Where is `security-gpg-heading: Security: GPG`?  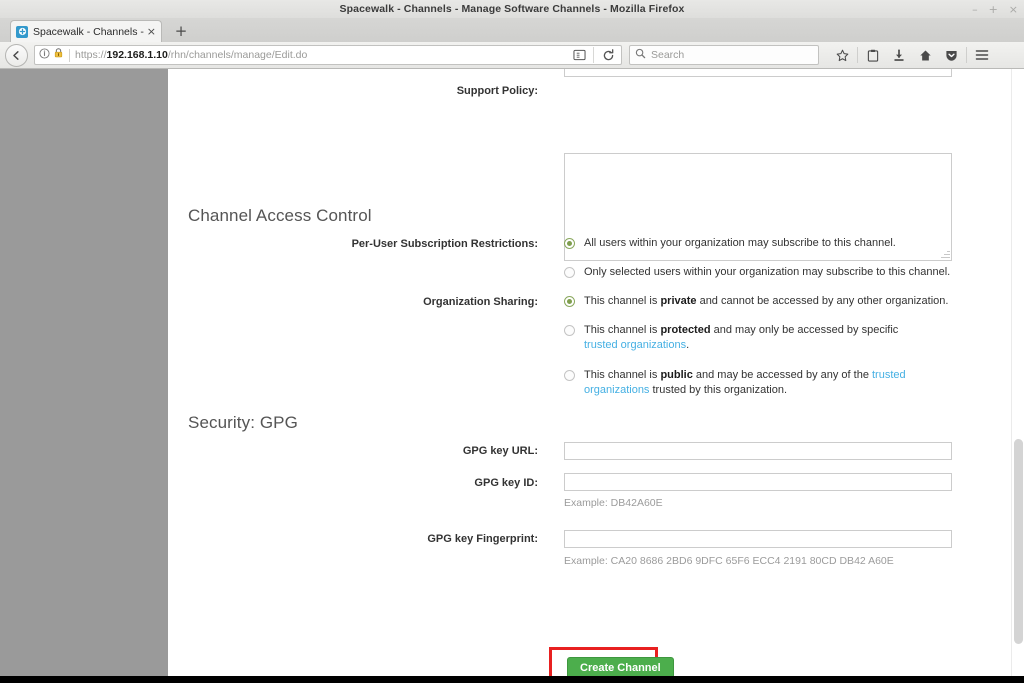 security-gpg-heading: Security: GPG is located at coordinates (243, 422).